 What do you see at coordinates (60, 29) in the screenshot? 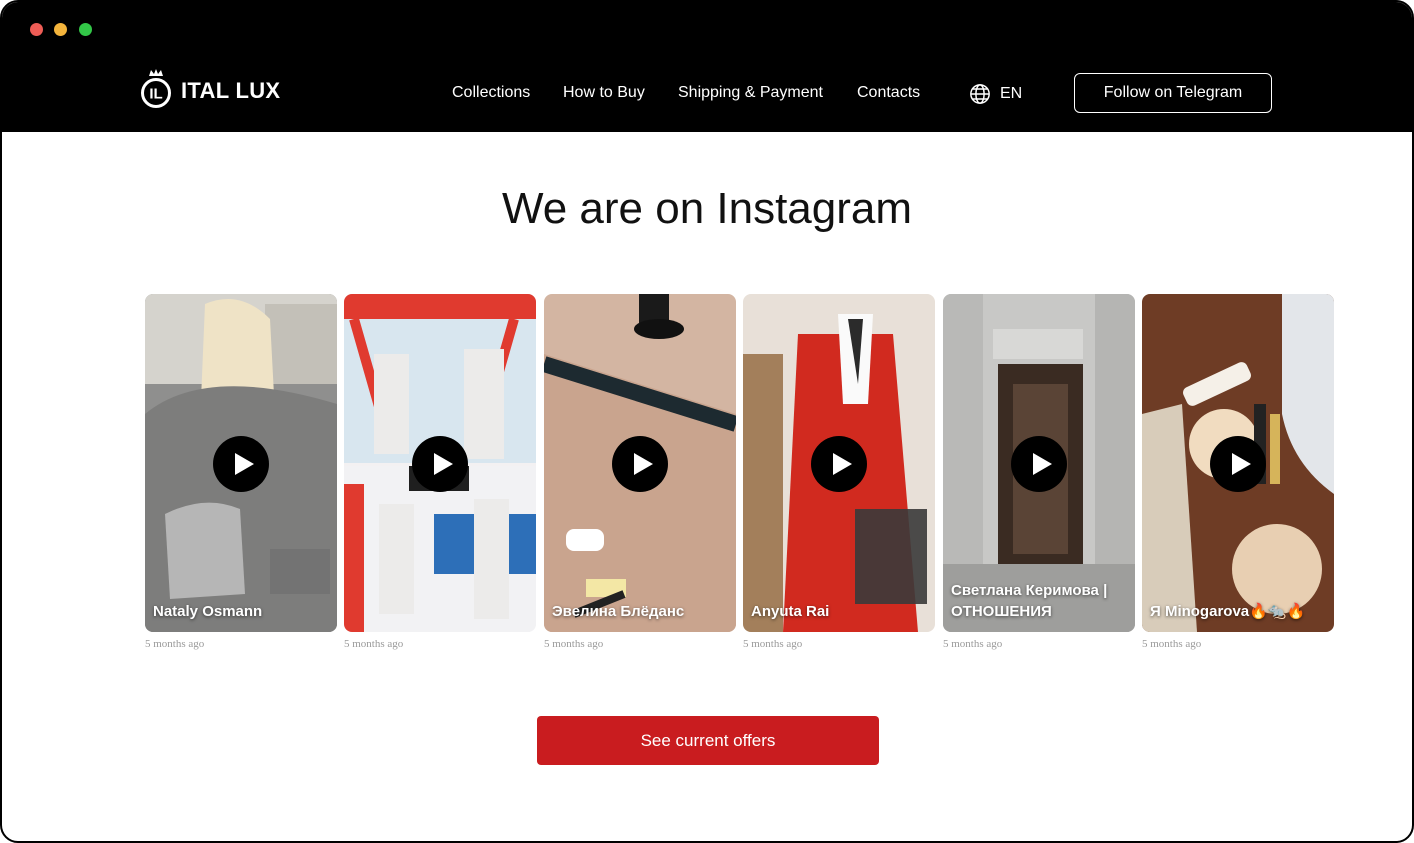
I see `window-minimize-button` at bounding box center [60, 29].